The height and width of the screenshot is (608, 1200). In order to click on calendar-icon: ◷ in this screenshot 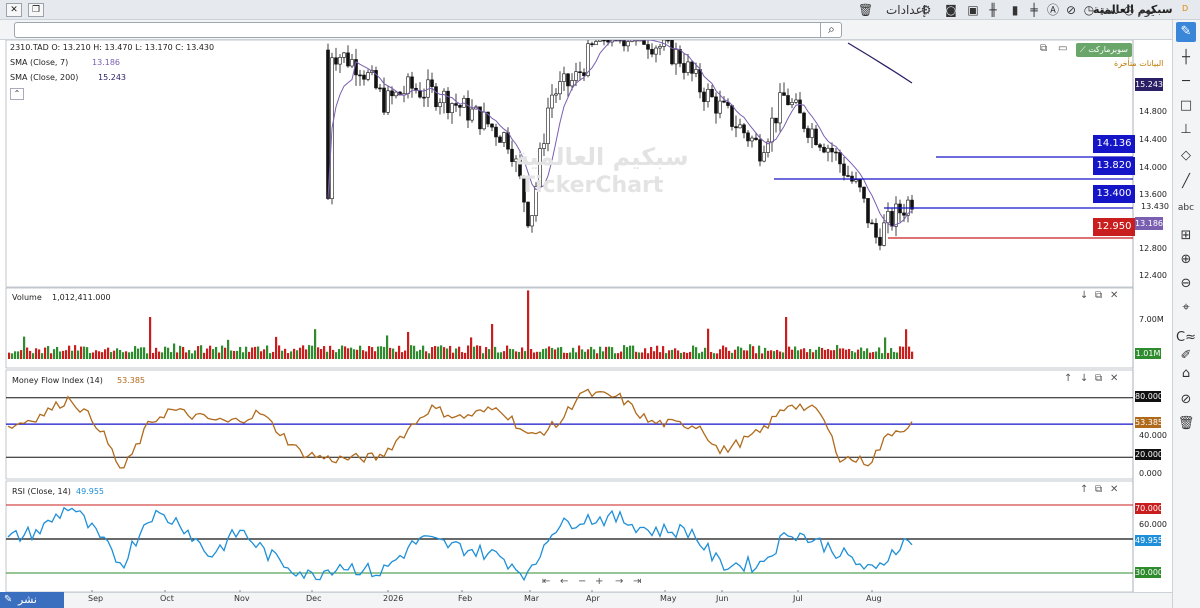, I will do `click(1089, 10)`.